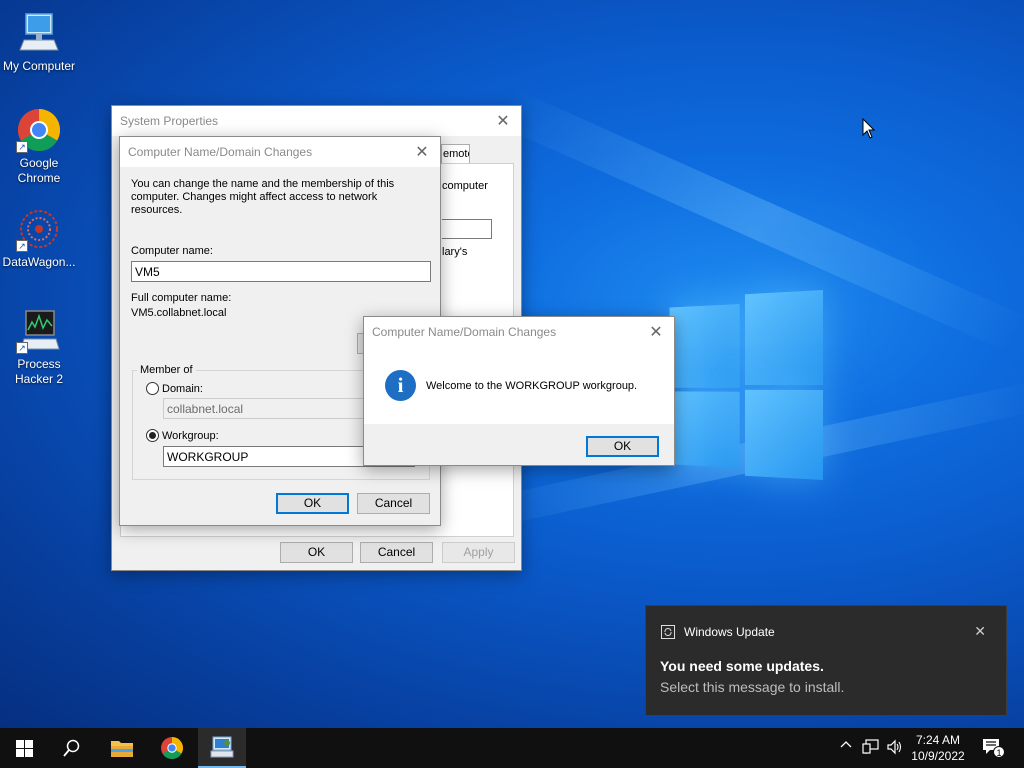 This screenshot has height=768, width=1024. I want to click on full-name-value: VM5.collabnet.local, so click(179, 313).